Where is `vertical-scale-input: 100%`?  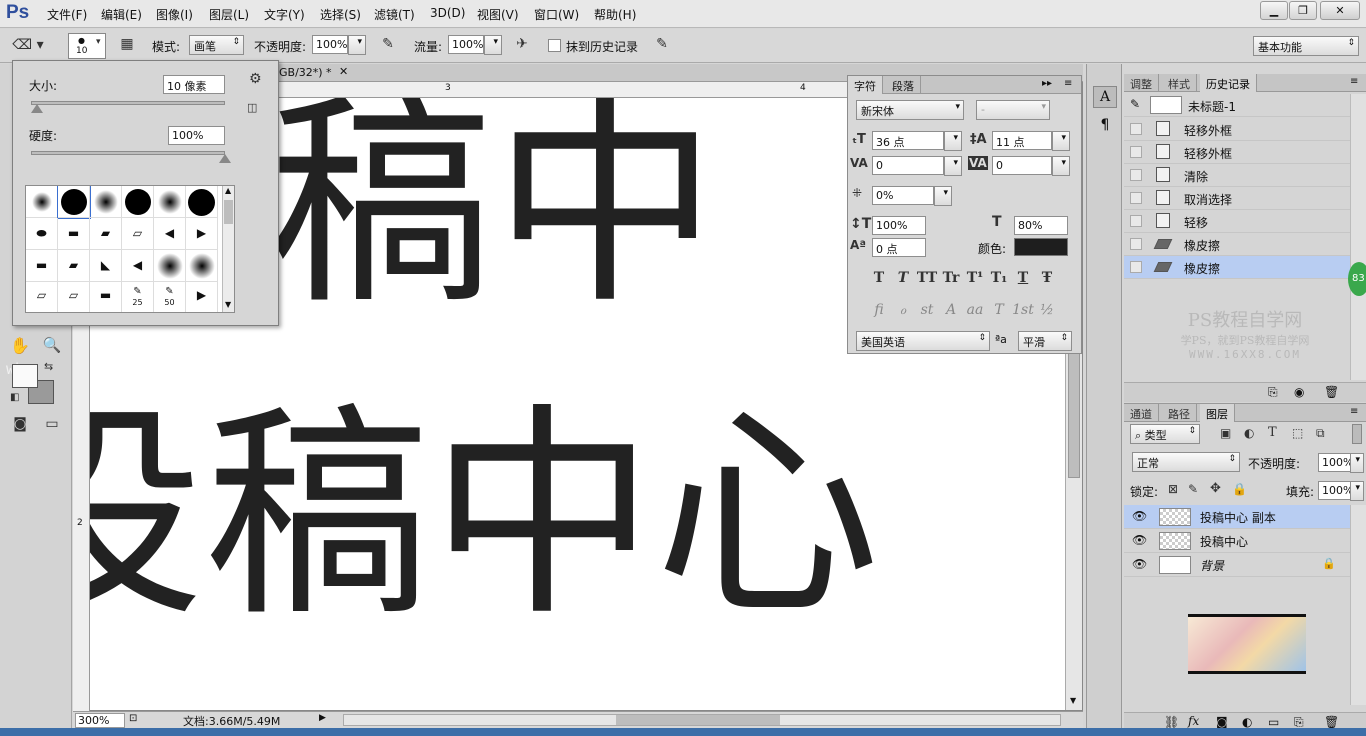 vertical-scale-input: 100% is located at coordinates (899, 225).